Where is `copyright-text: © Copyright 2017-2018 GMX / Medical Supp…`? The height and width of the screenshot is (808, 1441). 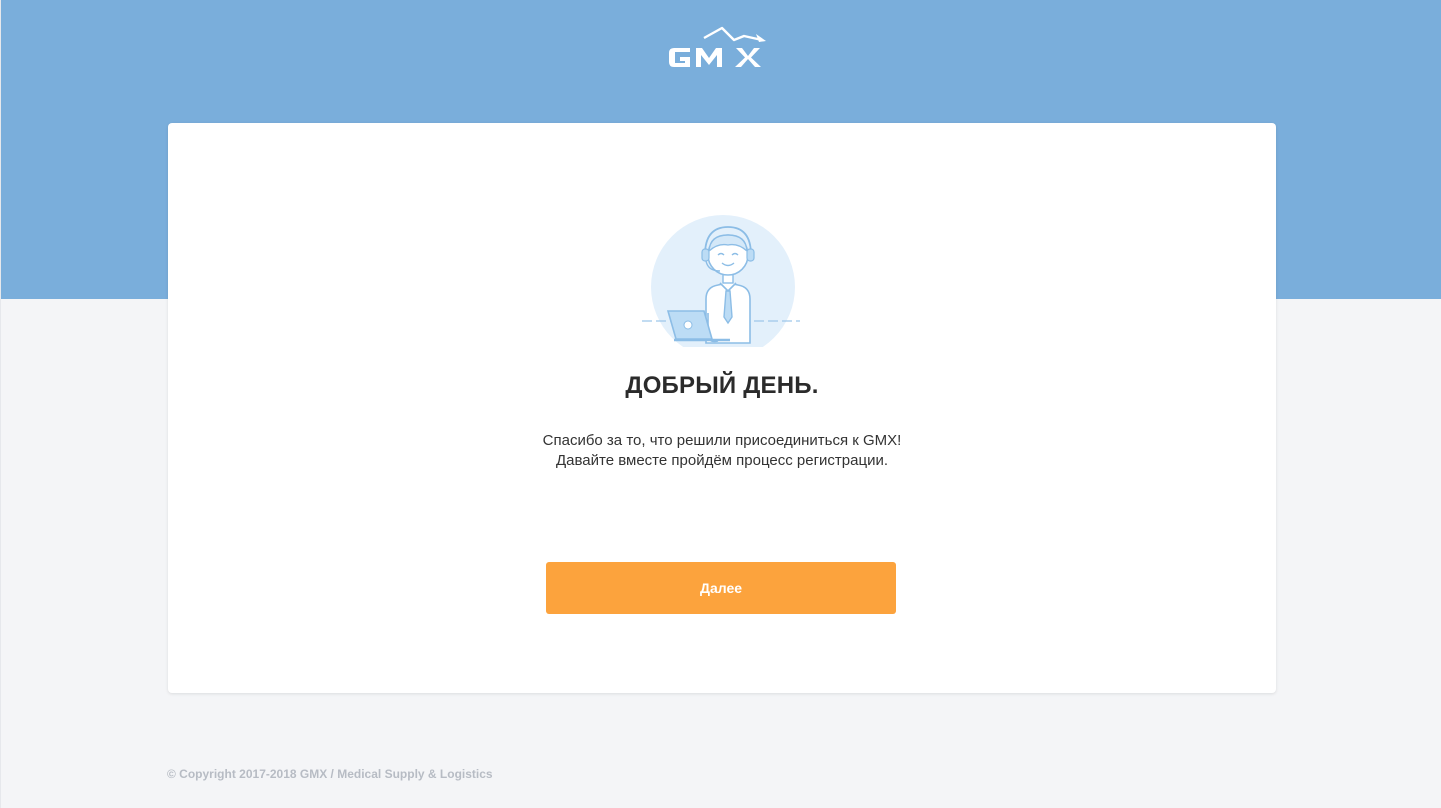 copyright-text: © Copyright 2017-2018 GMX / Medical Supp… is located at coordinates (330, 774).